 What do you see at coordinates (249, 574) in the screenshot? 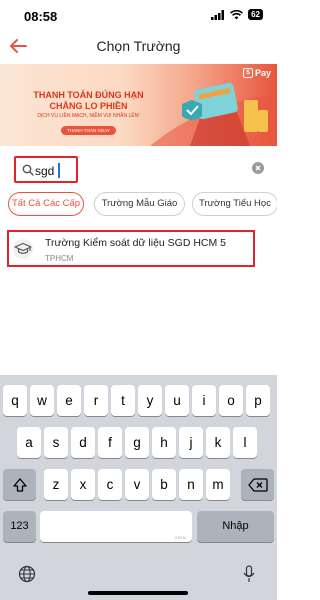
I see `microphone-icon` at bounding box center [249, 574].